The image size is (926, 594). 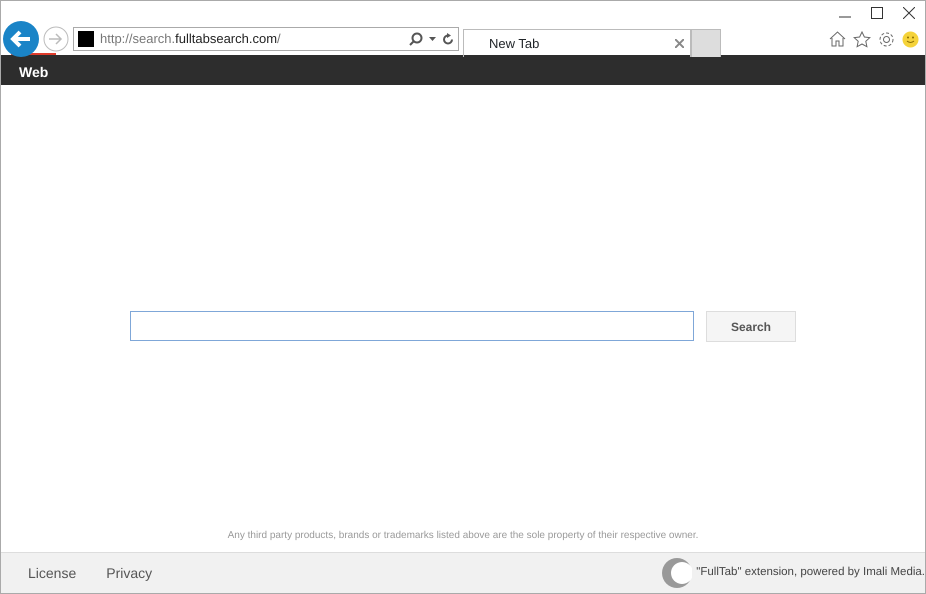 I want to click on back-icon, so click(x=21, y=39).